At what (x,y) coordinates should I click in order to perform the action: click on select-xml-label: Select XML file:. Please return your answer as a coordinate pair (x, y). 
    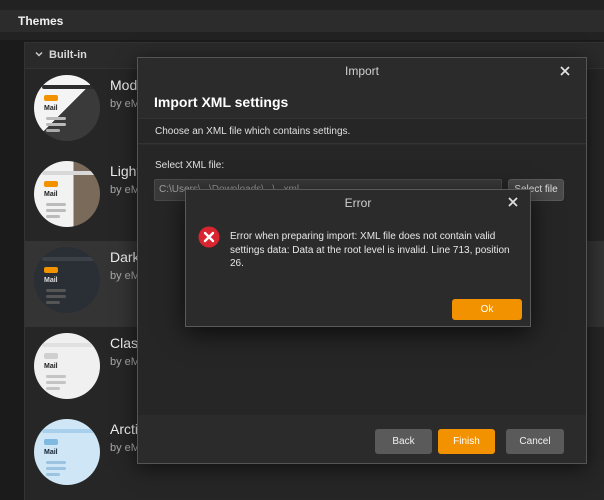
    Looking at the image, I should click on (190, 165).